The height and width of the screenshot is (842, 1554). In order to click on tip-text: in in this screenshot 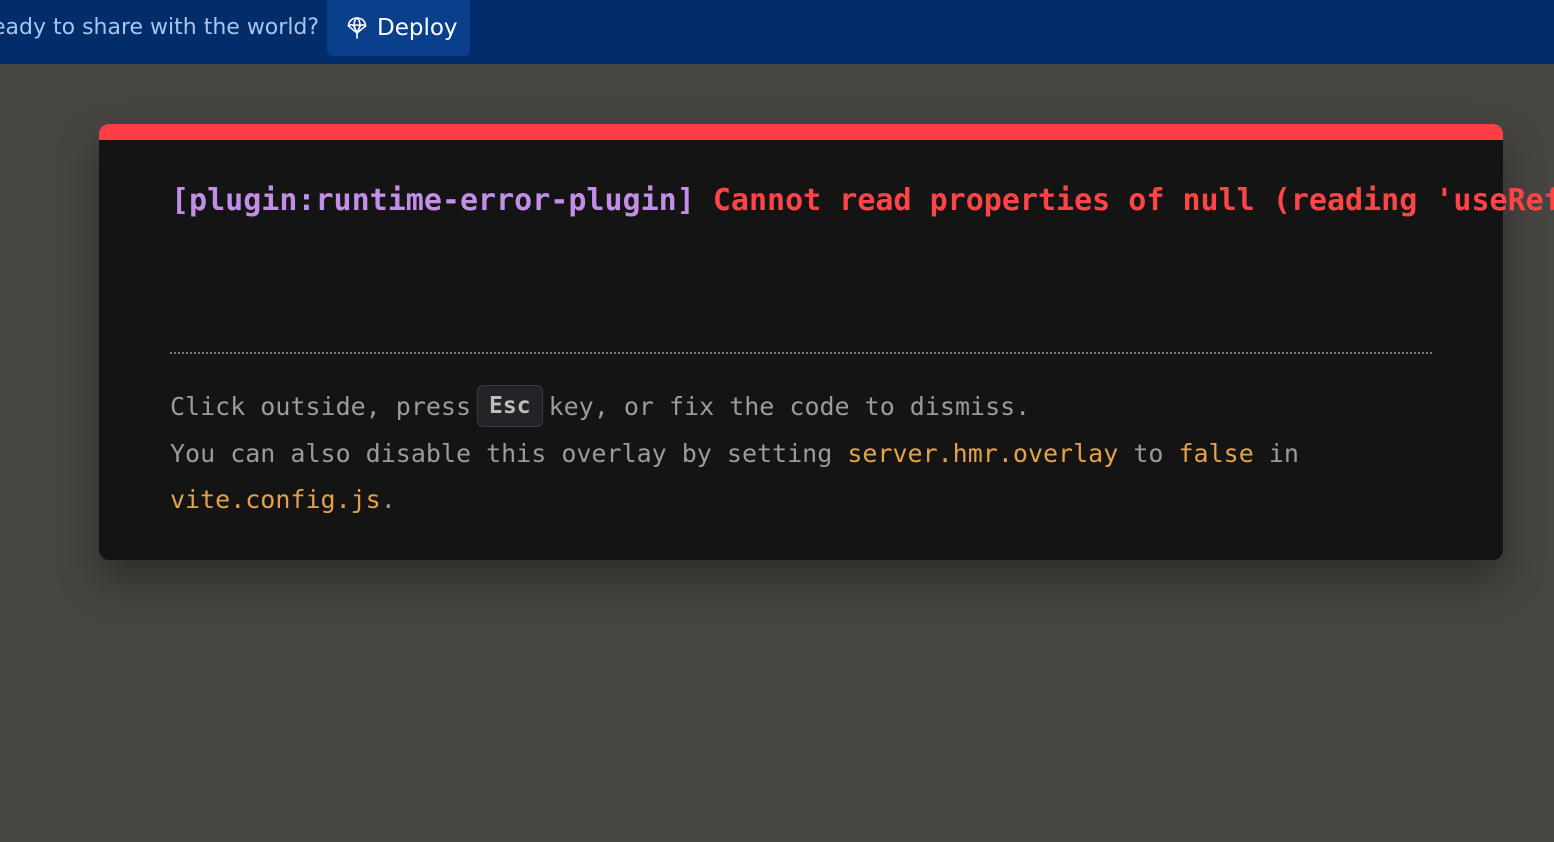, I will do `click(1283, 453)`.